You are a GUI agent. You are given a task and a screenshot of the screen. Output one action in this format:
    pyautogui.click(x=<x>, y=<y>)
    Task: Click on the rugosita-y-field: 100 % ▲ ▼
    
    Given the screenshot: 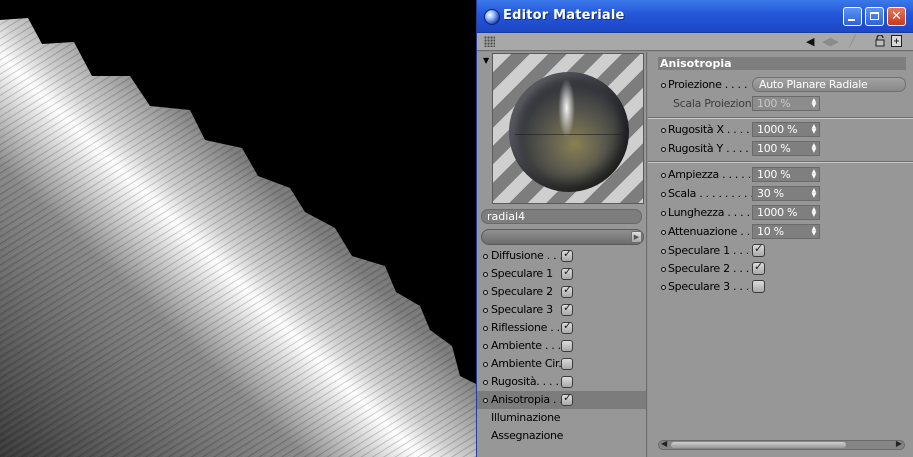 What is the action you would take?
    pyautogui.click(x=786, y=148)
    